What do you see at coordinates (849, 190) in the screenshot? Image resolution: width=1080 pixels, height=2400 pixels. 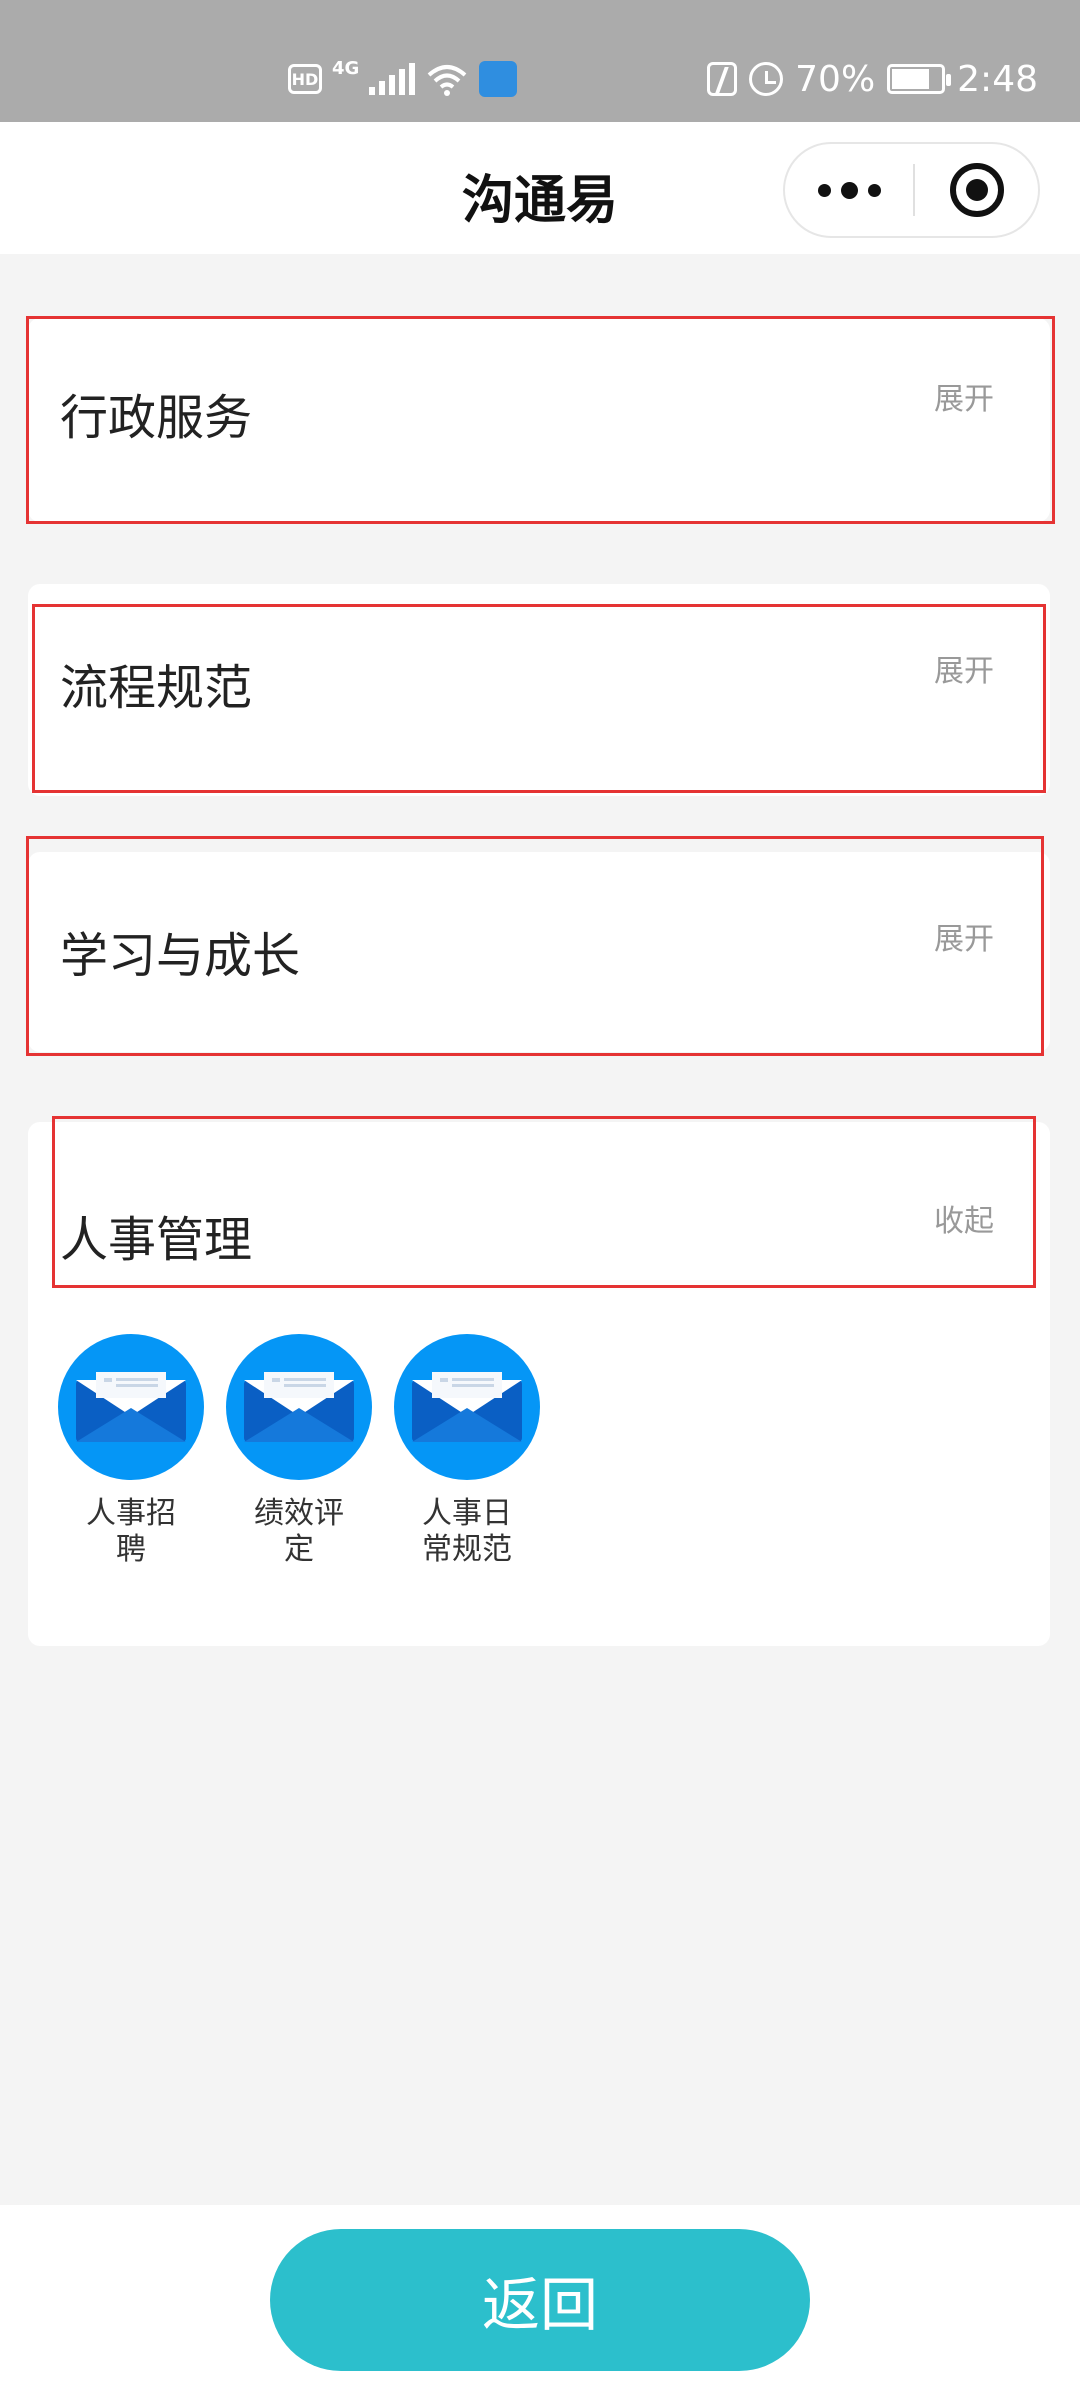 I see `more-button` at bounding box center [849, 190].